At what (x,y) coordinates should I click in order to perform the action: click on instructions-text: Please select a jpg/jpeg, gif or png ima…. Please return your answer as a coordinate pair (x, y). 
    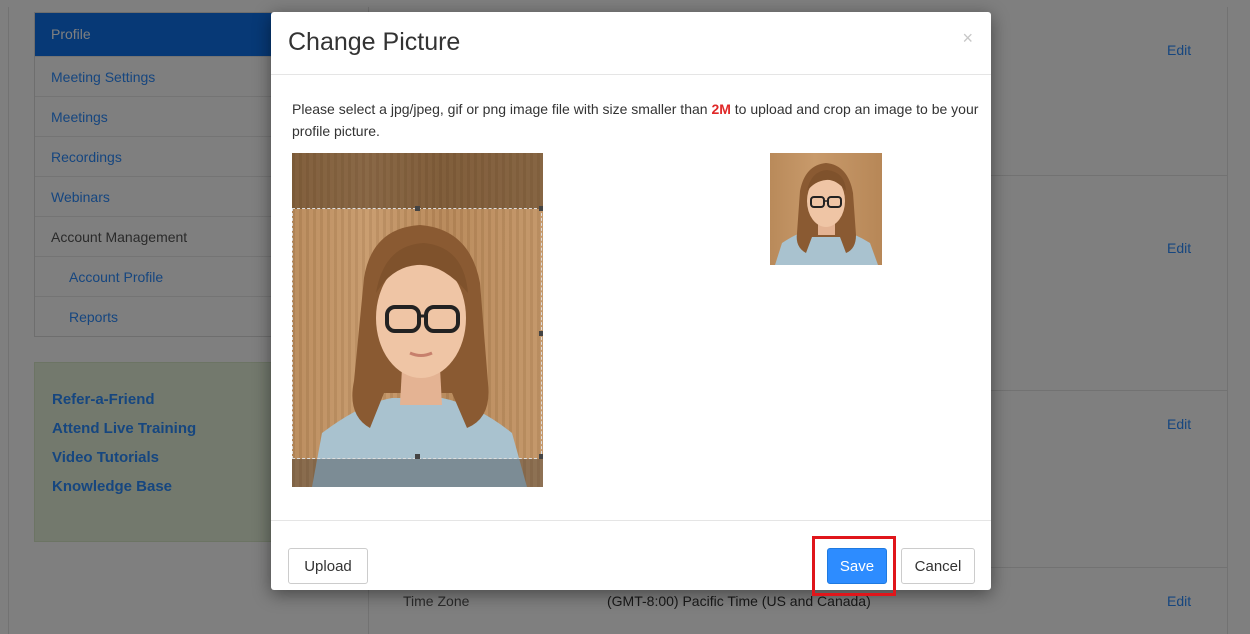
    Looking at the image, I should click on (502, 109).